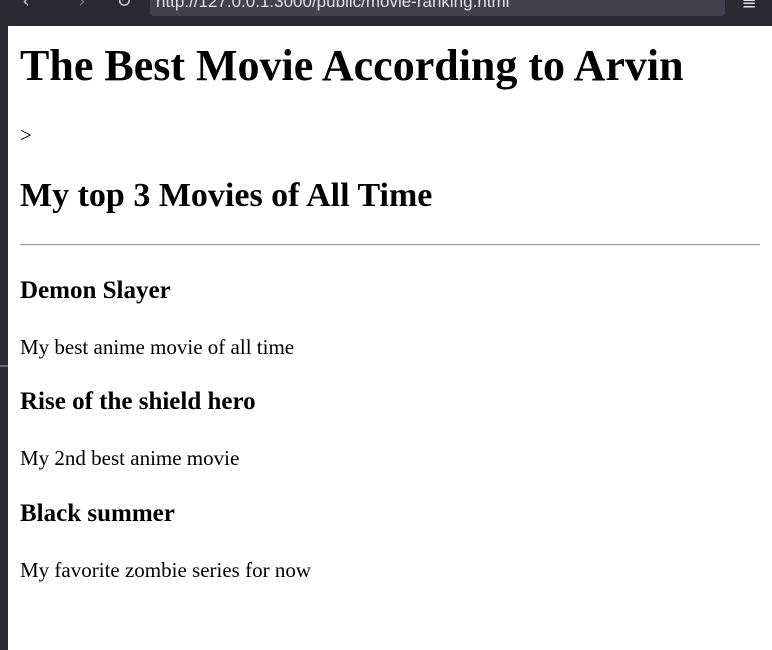 This screenshot has height=650, width=772. Describe the element at coordinates (26, 135) in the screenshot. I see `stray-text: >` at that location.